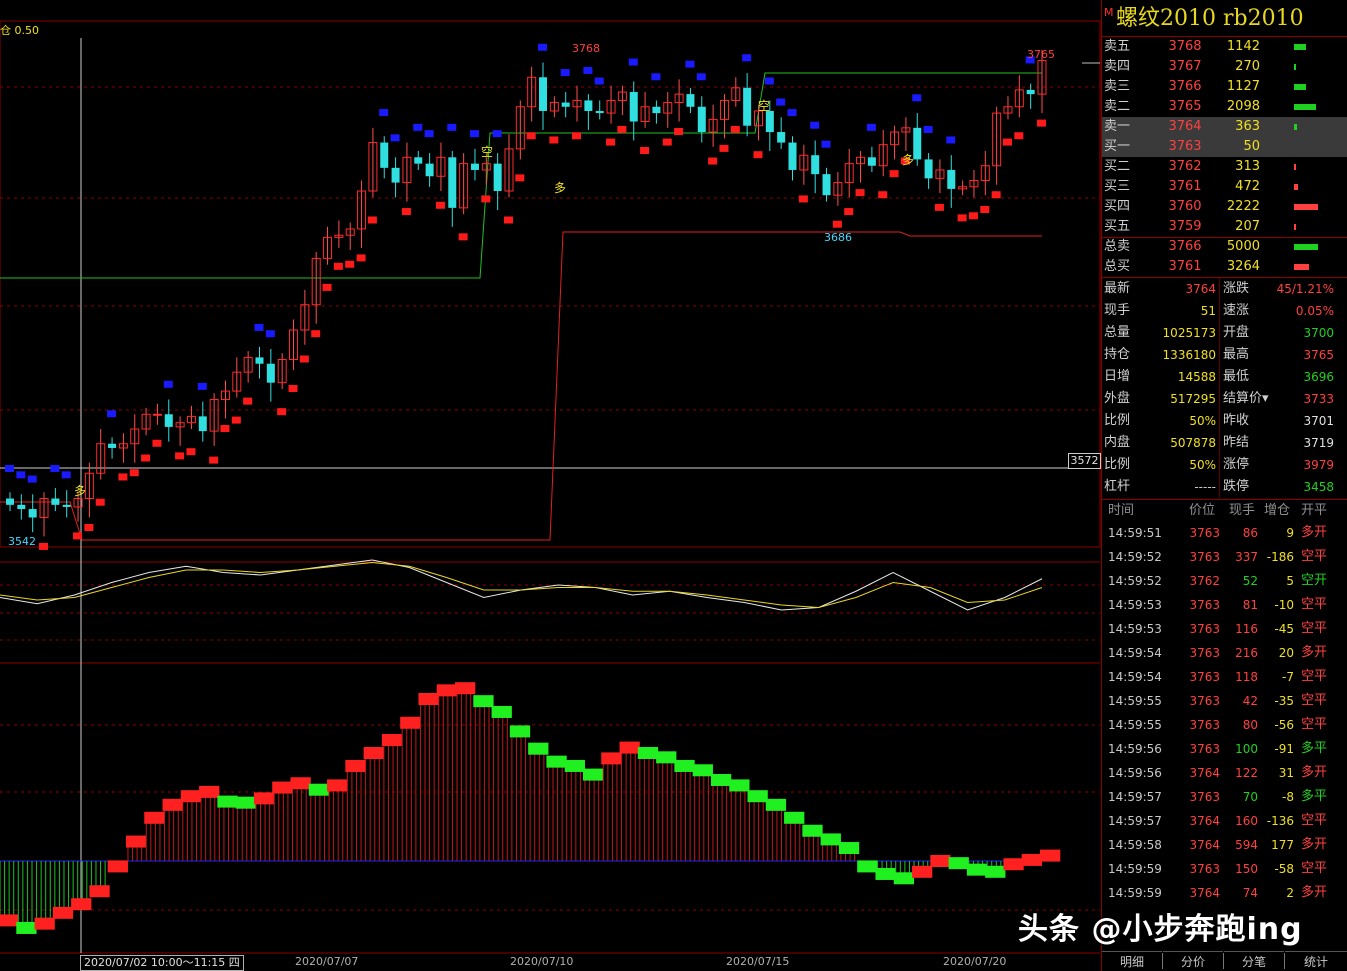 This screenshot has width=1347, height=971. Describe the element at coordinates (1224, 227) in the screenshot. I see `orderbook-row: 买五 3759 207` at that location.